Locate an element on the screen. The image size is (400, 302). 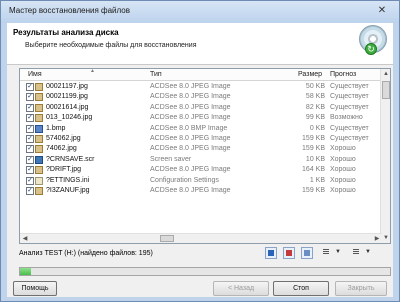
column-header-name: Имя is located at coordinates (35, 74).